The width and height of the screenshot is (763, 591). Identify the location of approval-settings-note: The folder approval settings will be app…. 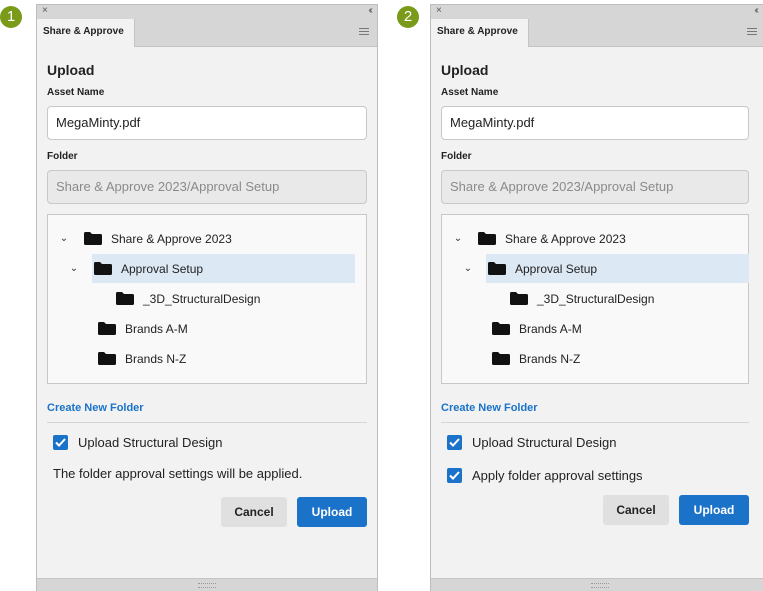
(178, 473).